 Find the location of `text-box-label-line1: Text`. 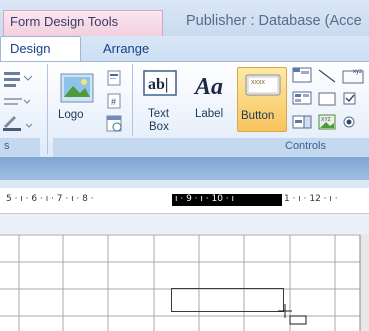

text-box-label-line1: Text is located at coordinates (159, 114).